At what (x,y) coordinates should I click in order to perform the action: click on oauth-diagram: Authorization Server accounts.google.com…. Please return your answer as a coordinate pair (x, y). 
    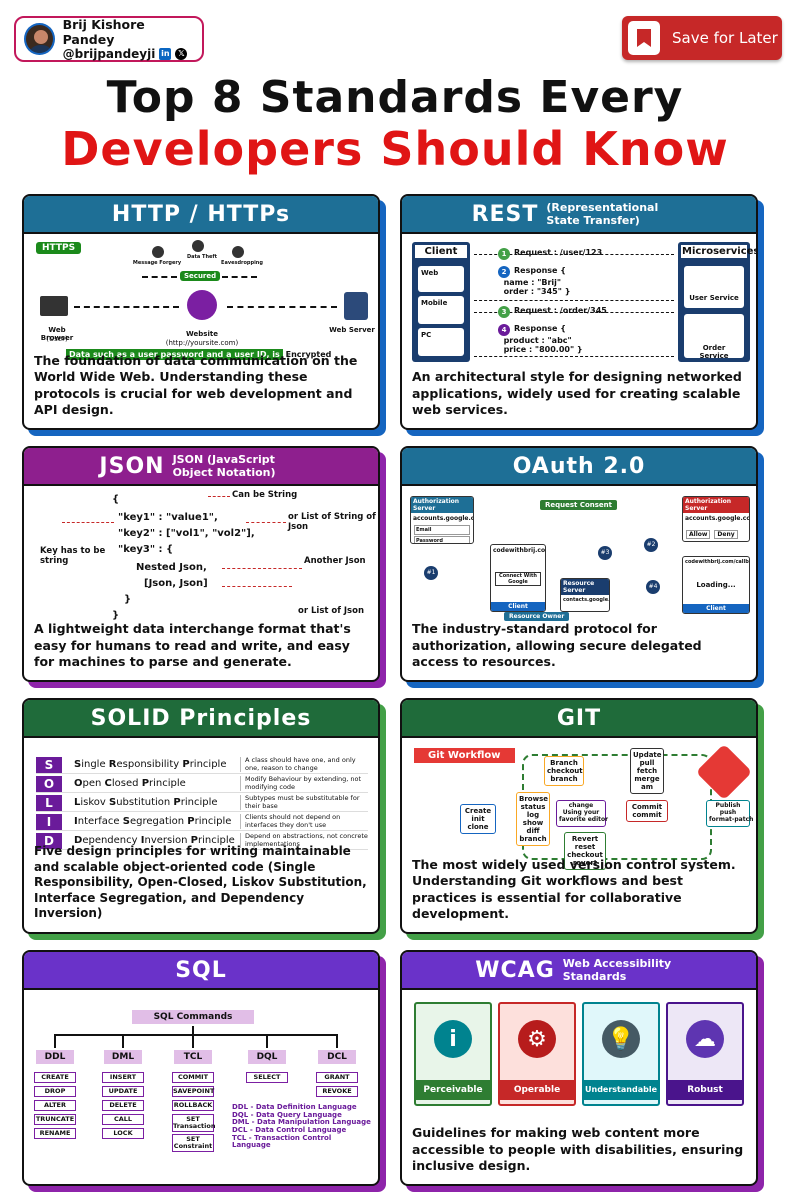
    Looking at the image, I should click on (580, 556).